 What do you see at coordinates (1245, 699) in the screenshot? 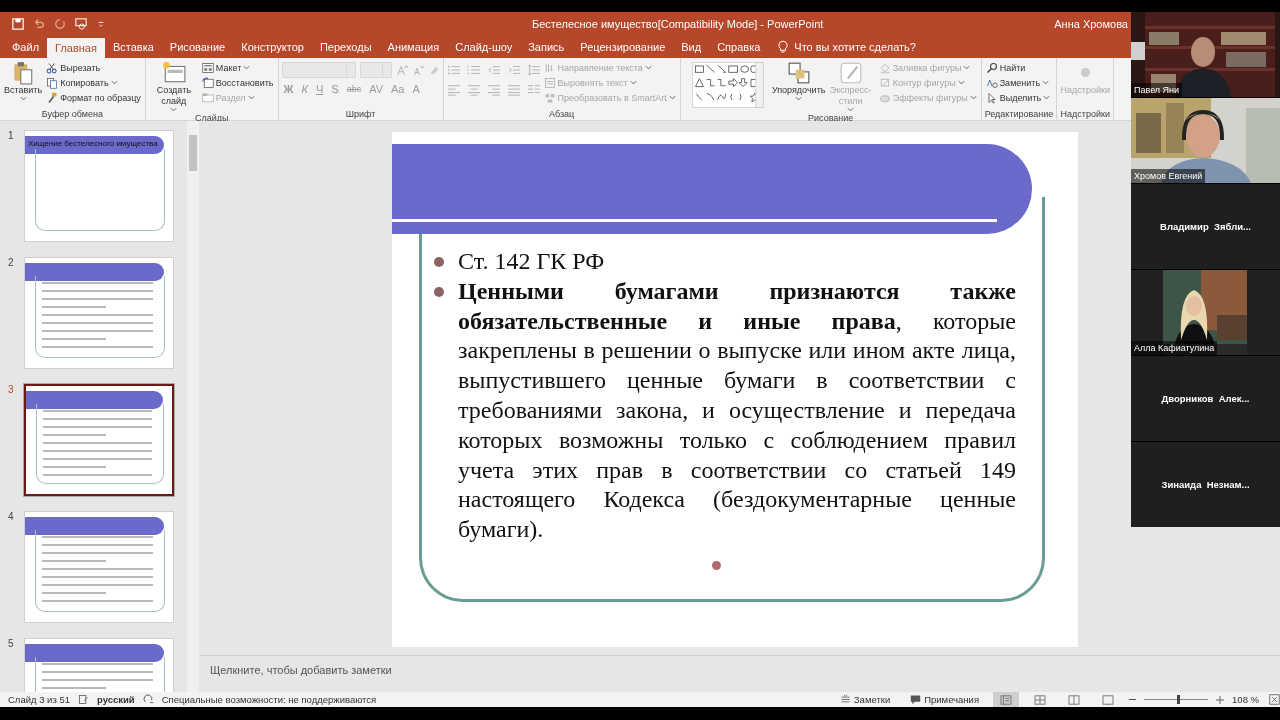
I see `zoom-level: 108 %` at bounding box center [1245, 699].